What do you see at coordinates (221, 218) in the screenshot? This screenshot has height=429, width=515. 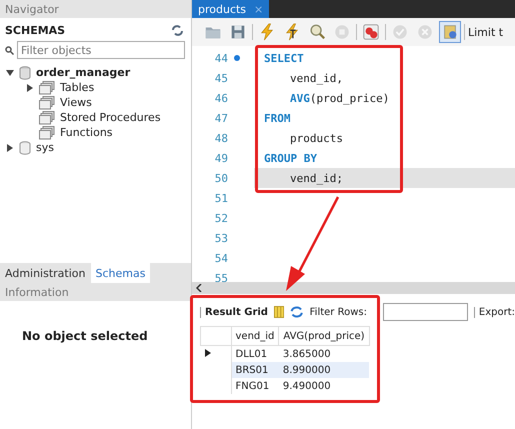 I see `line-number: 52` at bounding box center [221, 218].